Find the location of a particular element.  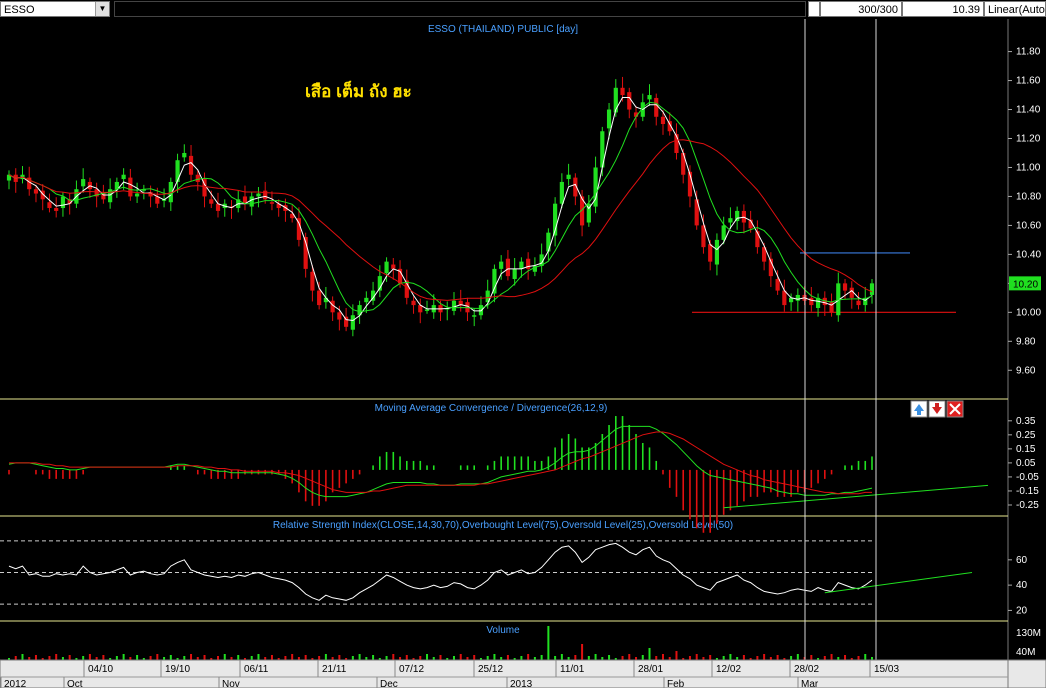

chevron-down-icon: ▼ is located at coordinates (102, 9).